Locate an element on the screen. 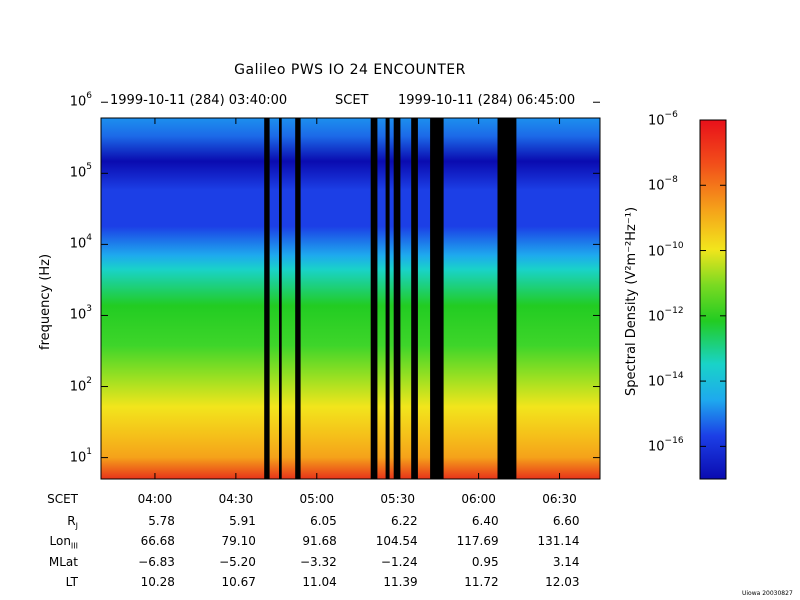 Image resolution: width=800 pixels, height=600 pixels. ephemeris-row-label: RJ is located at coordinates (72, 522).